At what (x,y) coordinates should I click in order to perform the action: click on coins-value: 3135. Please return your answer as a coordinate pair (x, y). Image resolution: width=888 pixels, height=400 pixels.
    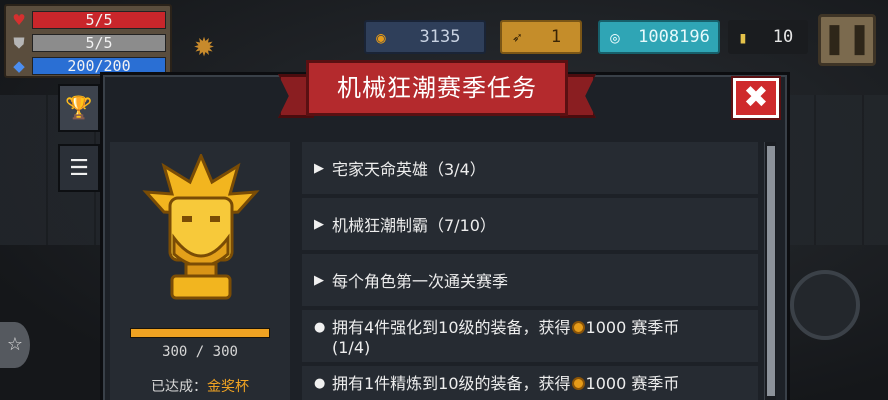
    Looking at the image, I should click on (440, 37).